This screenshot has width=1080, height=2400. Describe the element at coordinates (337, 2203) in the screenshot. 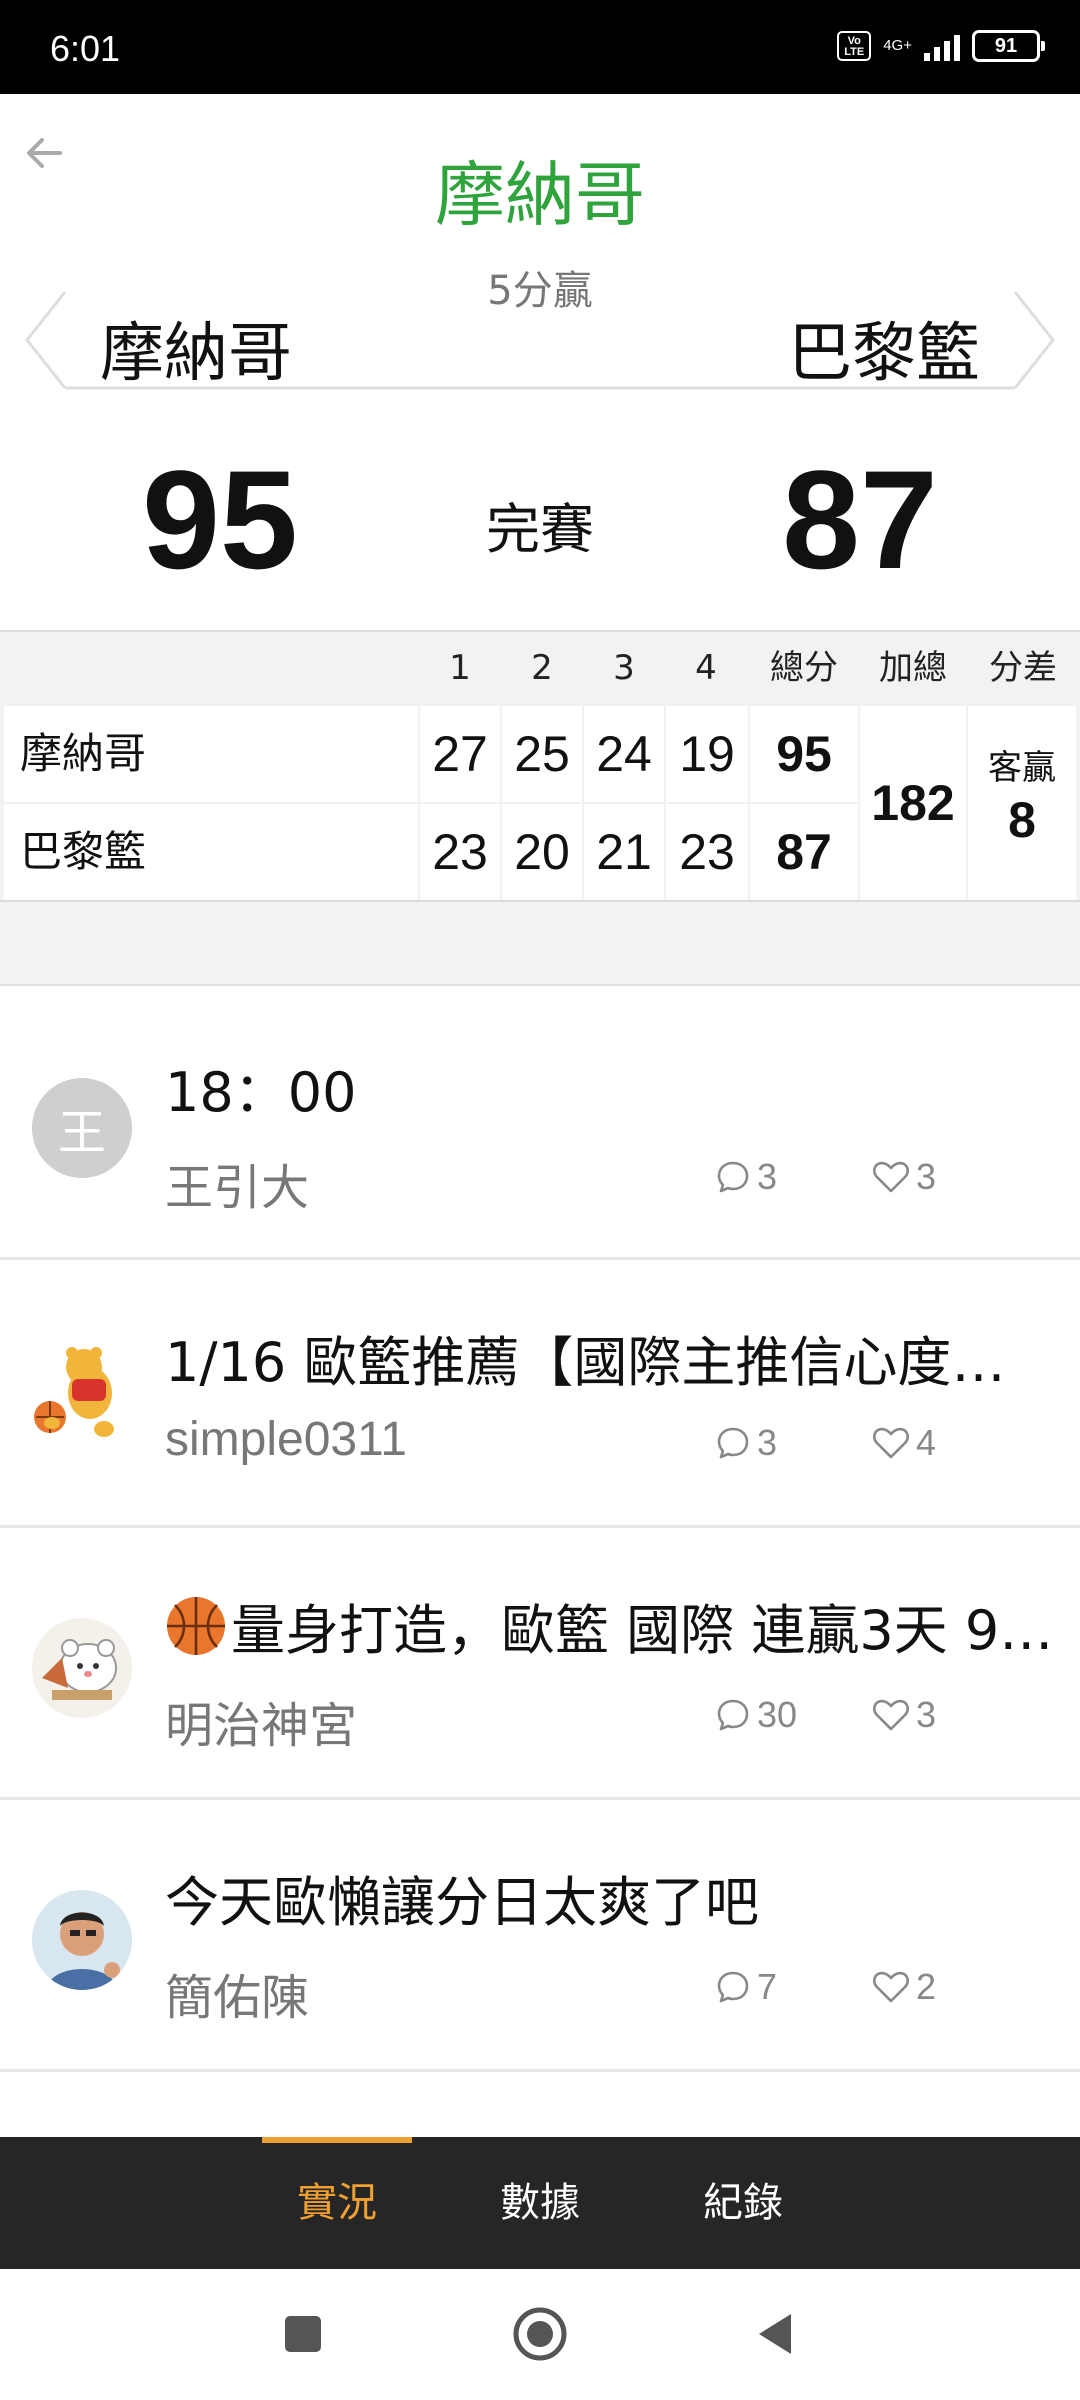

I see `tab-live: 實況` at that location.